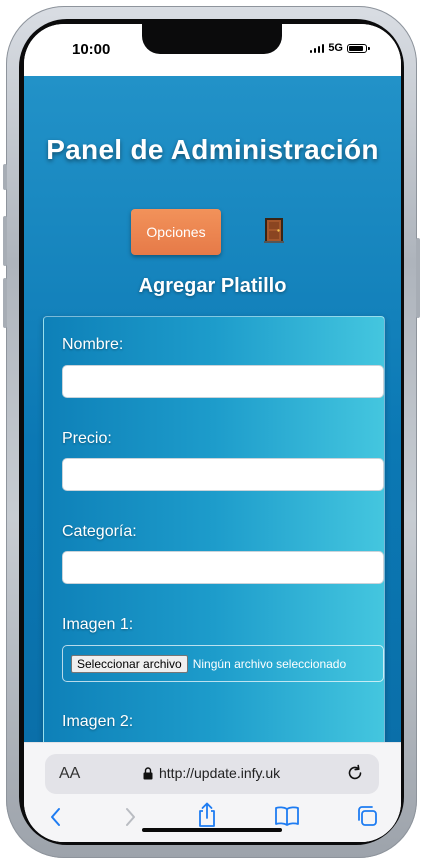 The width and height of the screenshot is (423, 864). What do you see at coordinates (212, 149) in the screenshot?
I see `page-title: Panel de Administración` at bounding box center [212, 149].